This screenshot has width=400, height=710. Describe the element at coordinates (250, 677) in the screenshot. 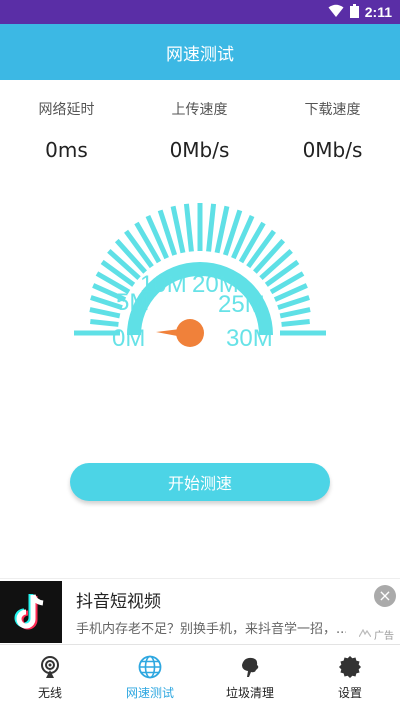

I see `tab-cleanup: 垃圾清理` at that location.